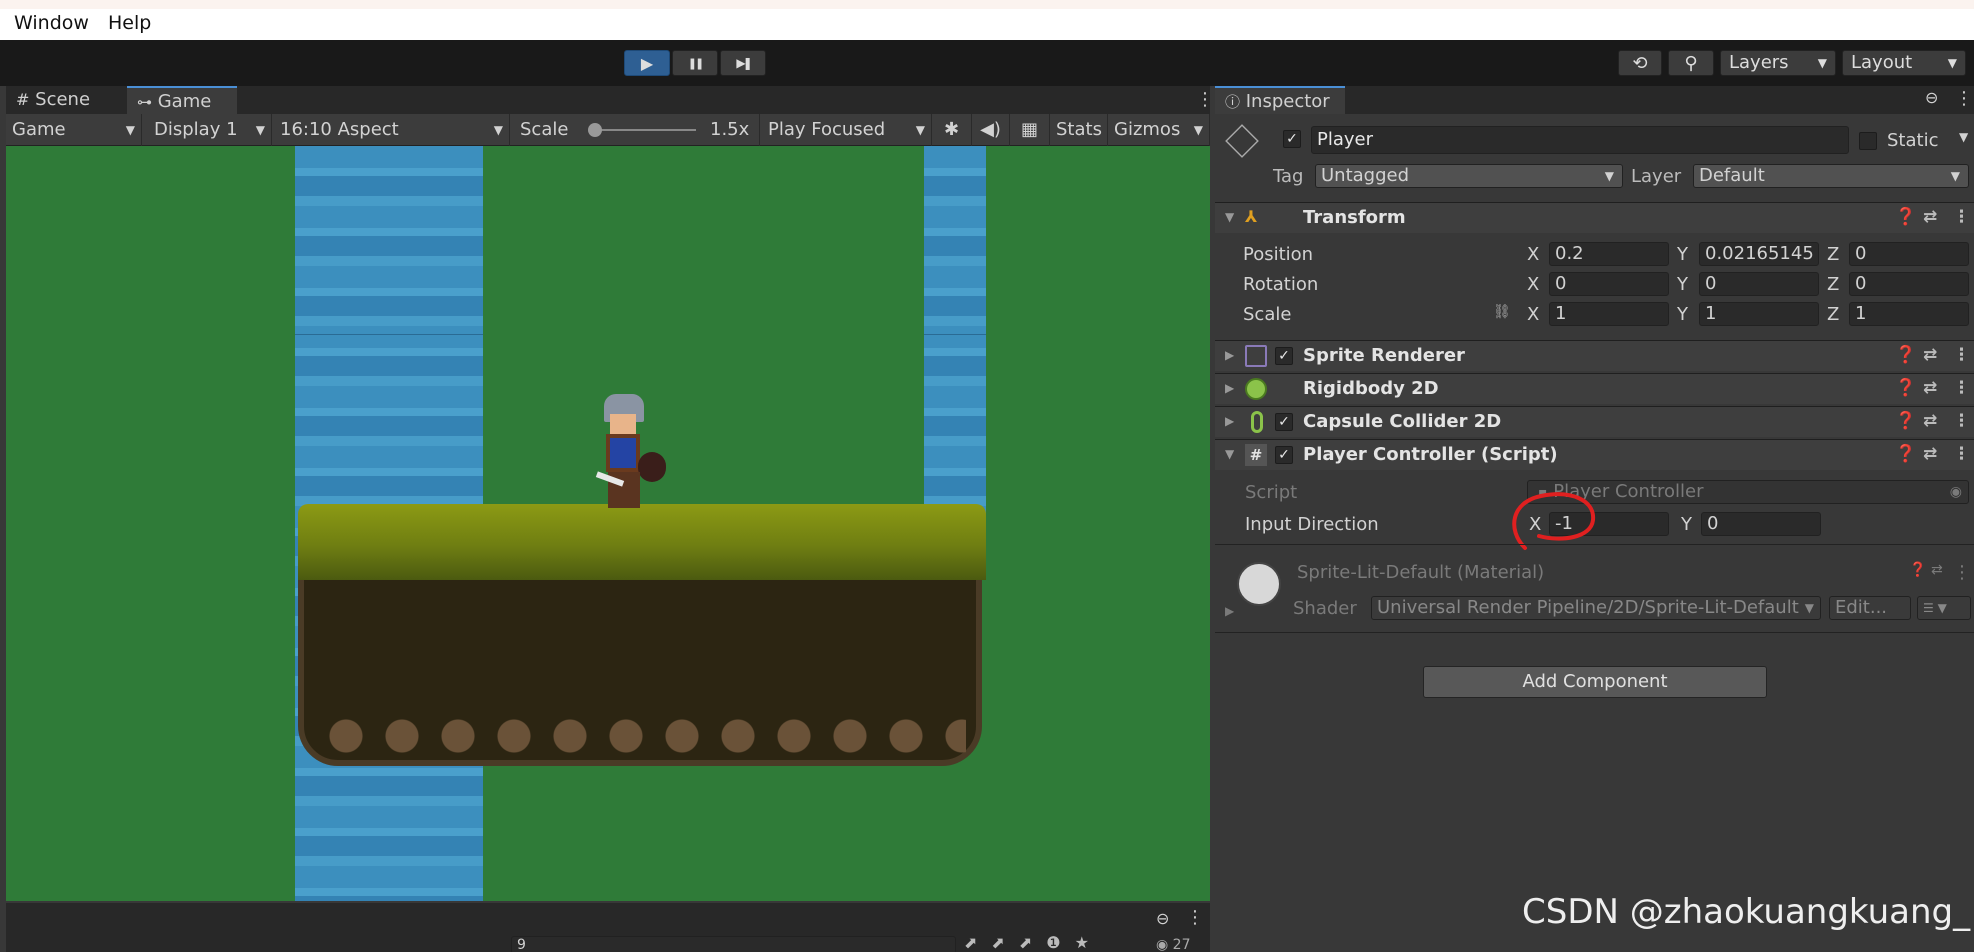 The width and height of the screenshot is (1974, 952). I want to click on rotation-x-field: 0, so click(1609, 284).